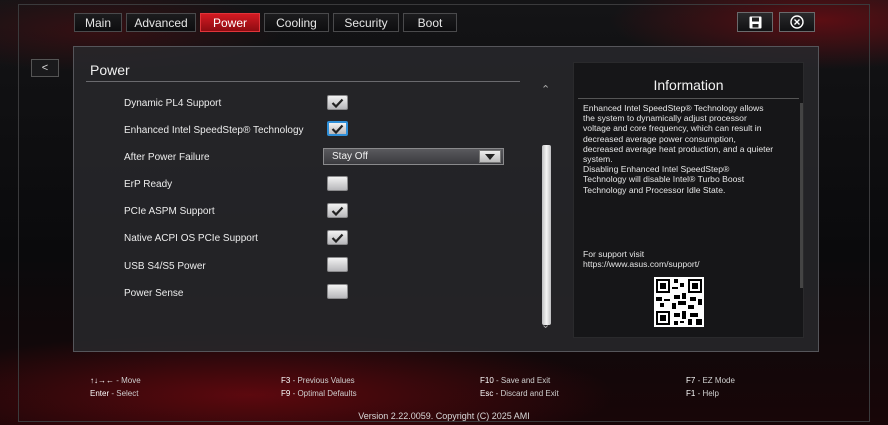  Describe the element at coordinates (366, 22) in the screenshot. I see `tab-security: Security` at that location.